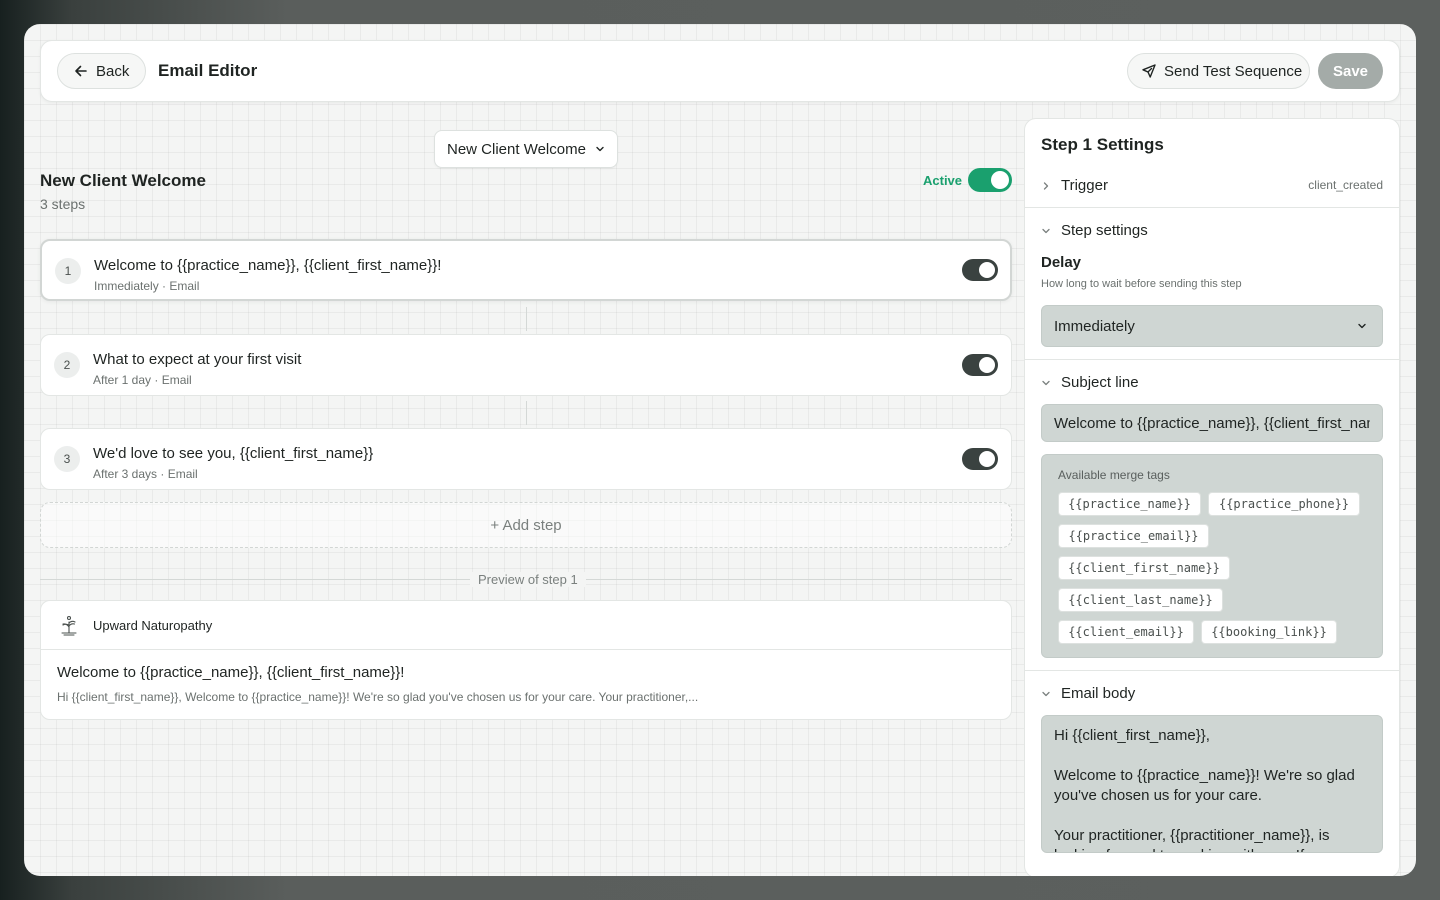 This screenshot has height=900, width=1440. What do you see at coordinates (1104, 230) in the screenshot?
I see `step-settings-label: Step settings` at bounding box center [1104, 230].